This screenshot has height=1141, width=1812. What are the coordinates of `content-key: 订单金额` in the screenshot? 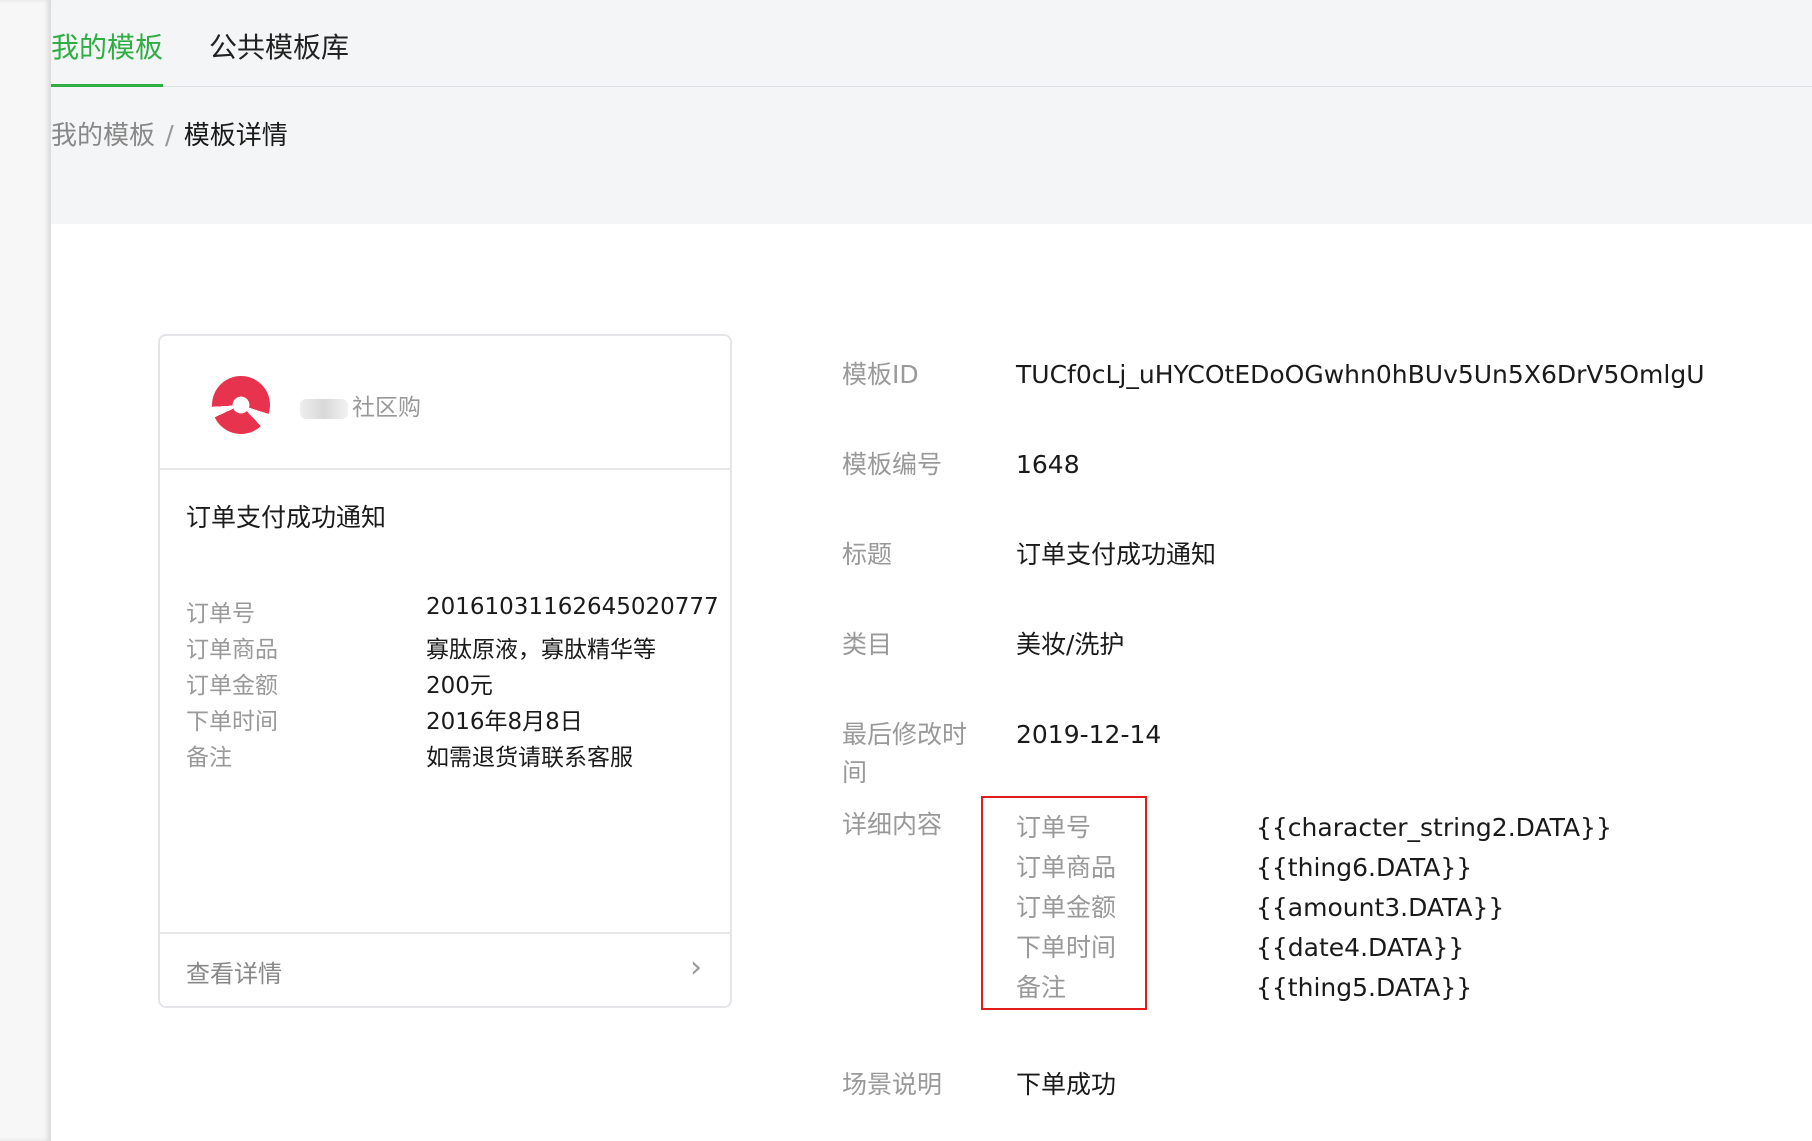 It's located at (1066, 907).